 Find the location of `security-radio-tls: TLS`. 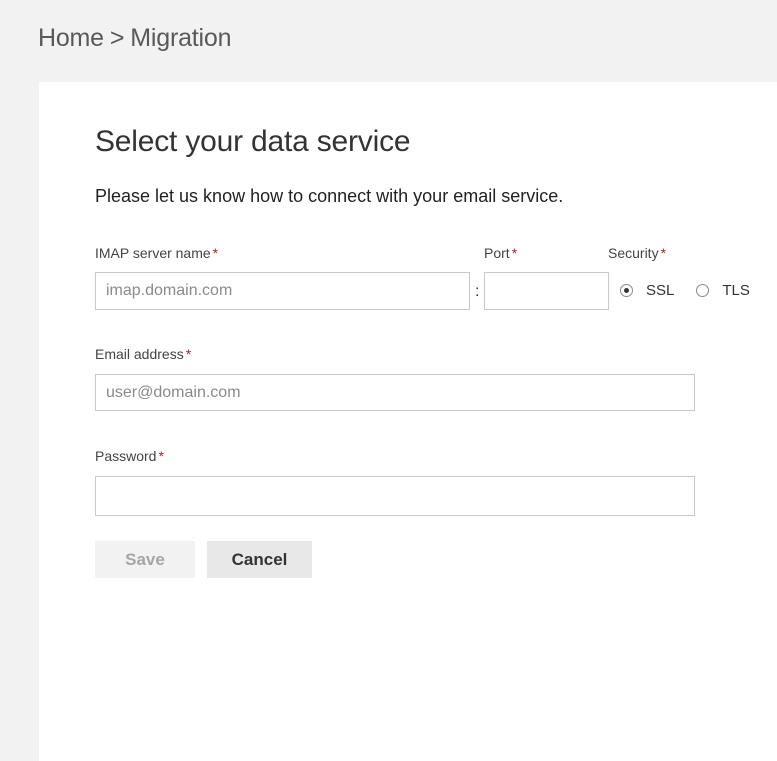

security-radio-tls: TLS is located at coordinates (723, 290).